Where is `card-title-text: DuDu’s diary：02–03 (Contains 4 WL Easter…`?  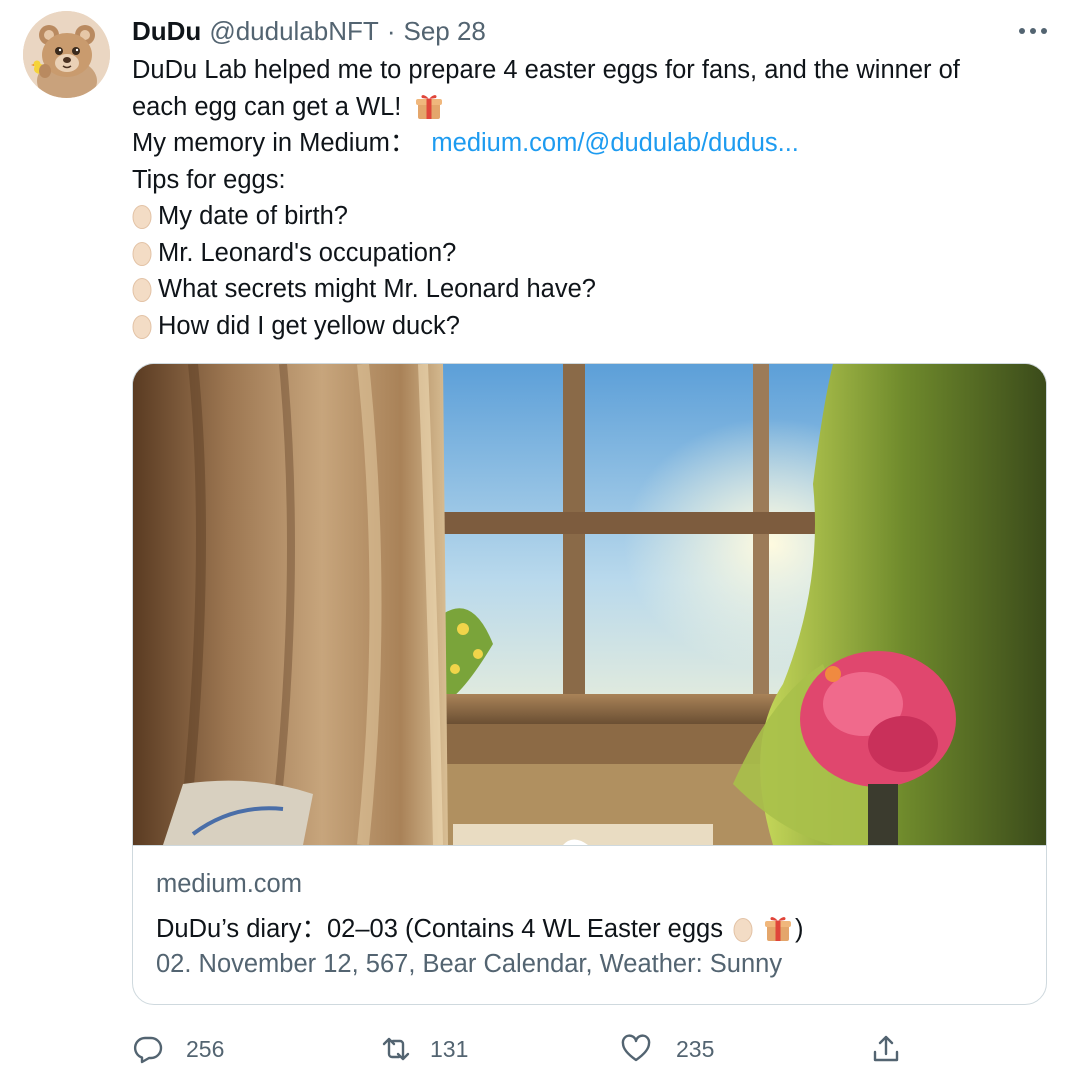
card-title-text: DuDu’s diary：02–03 (Contains 4 WL Easter… is located at coordinates (439, 929).